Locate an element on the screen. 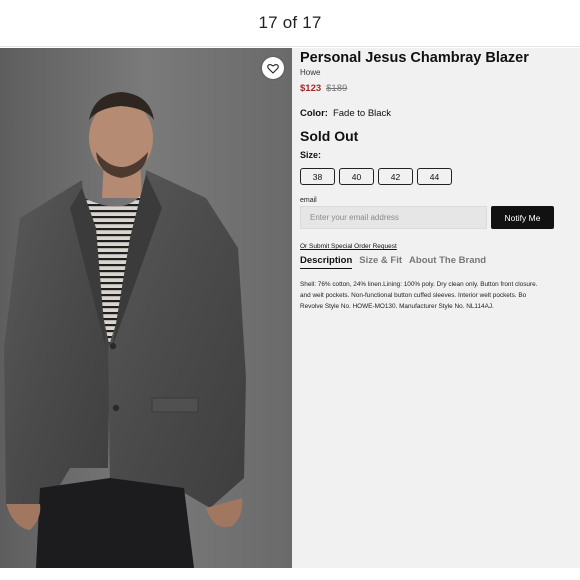  heart-icon is located at coordinates (273, 68).